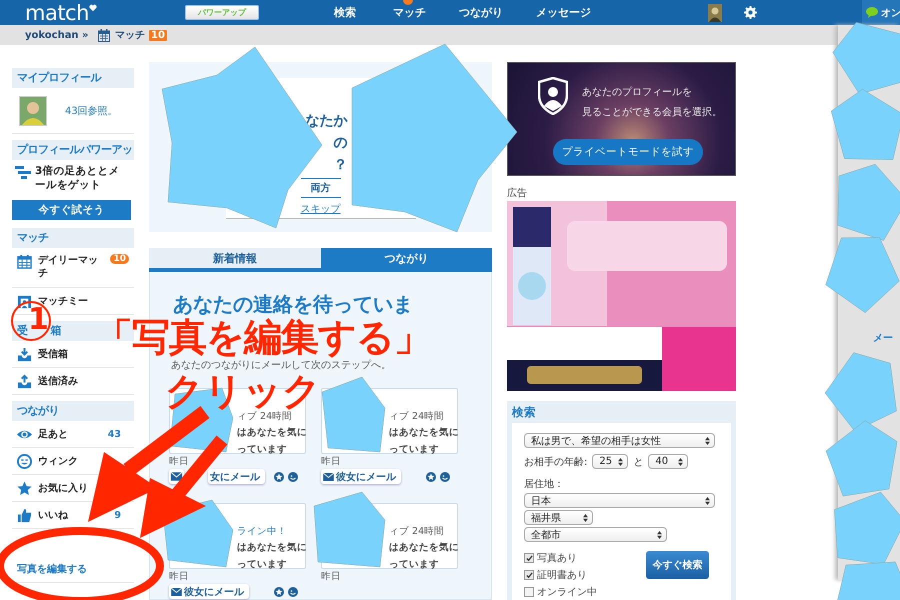  Describe the element at coordinates (865, 124) in the screenshot. I see `redaction-shape` at that location.